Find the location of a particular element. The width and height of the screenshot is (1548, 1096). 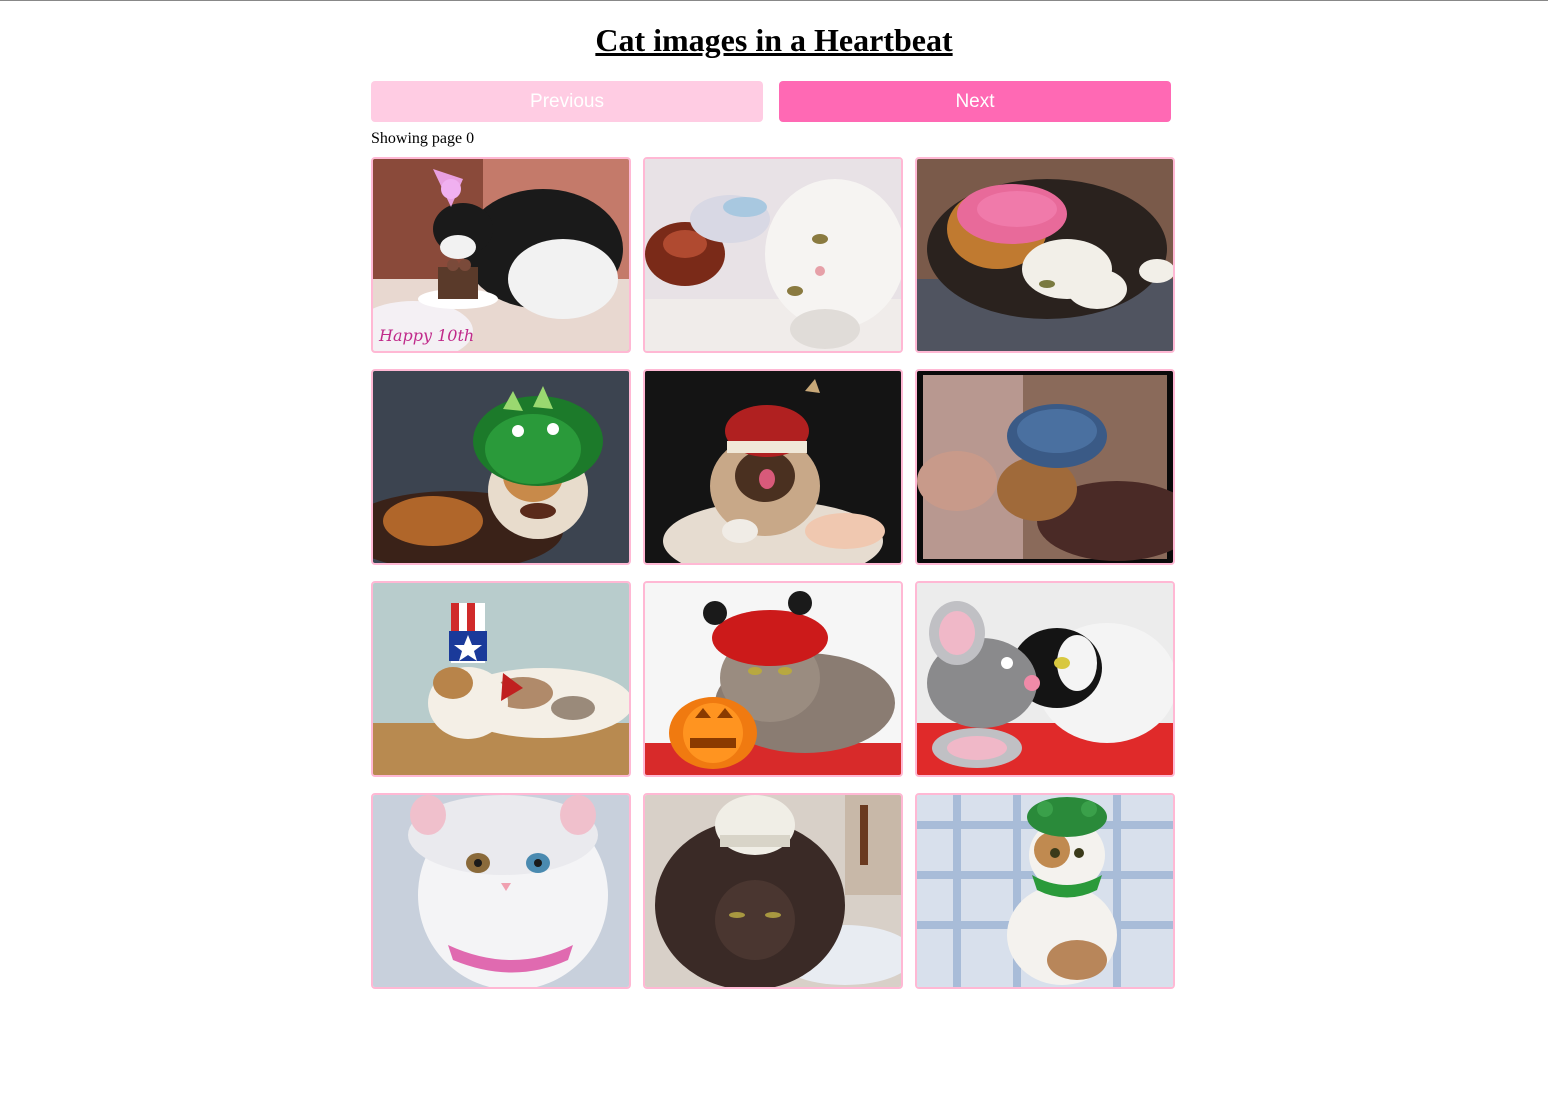

cat-image-1: Happy 10th is located at coordinates (501, 255).